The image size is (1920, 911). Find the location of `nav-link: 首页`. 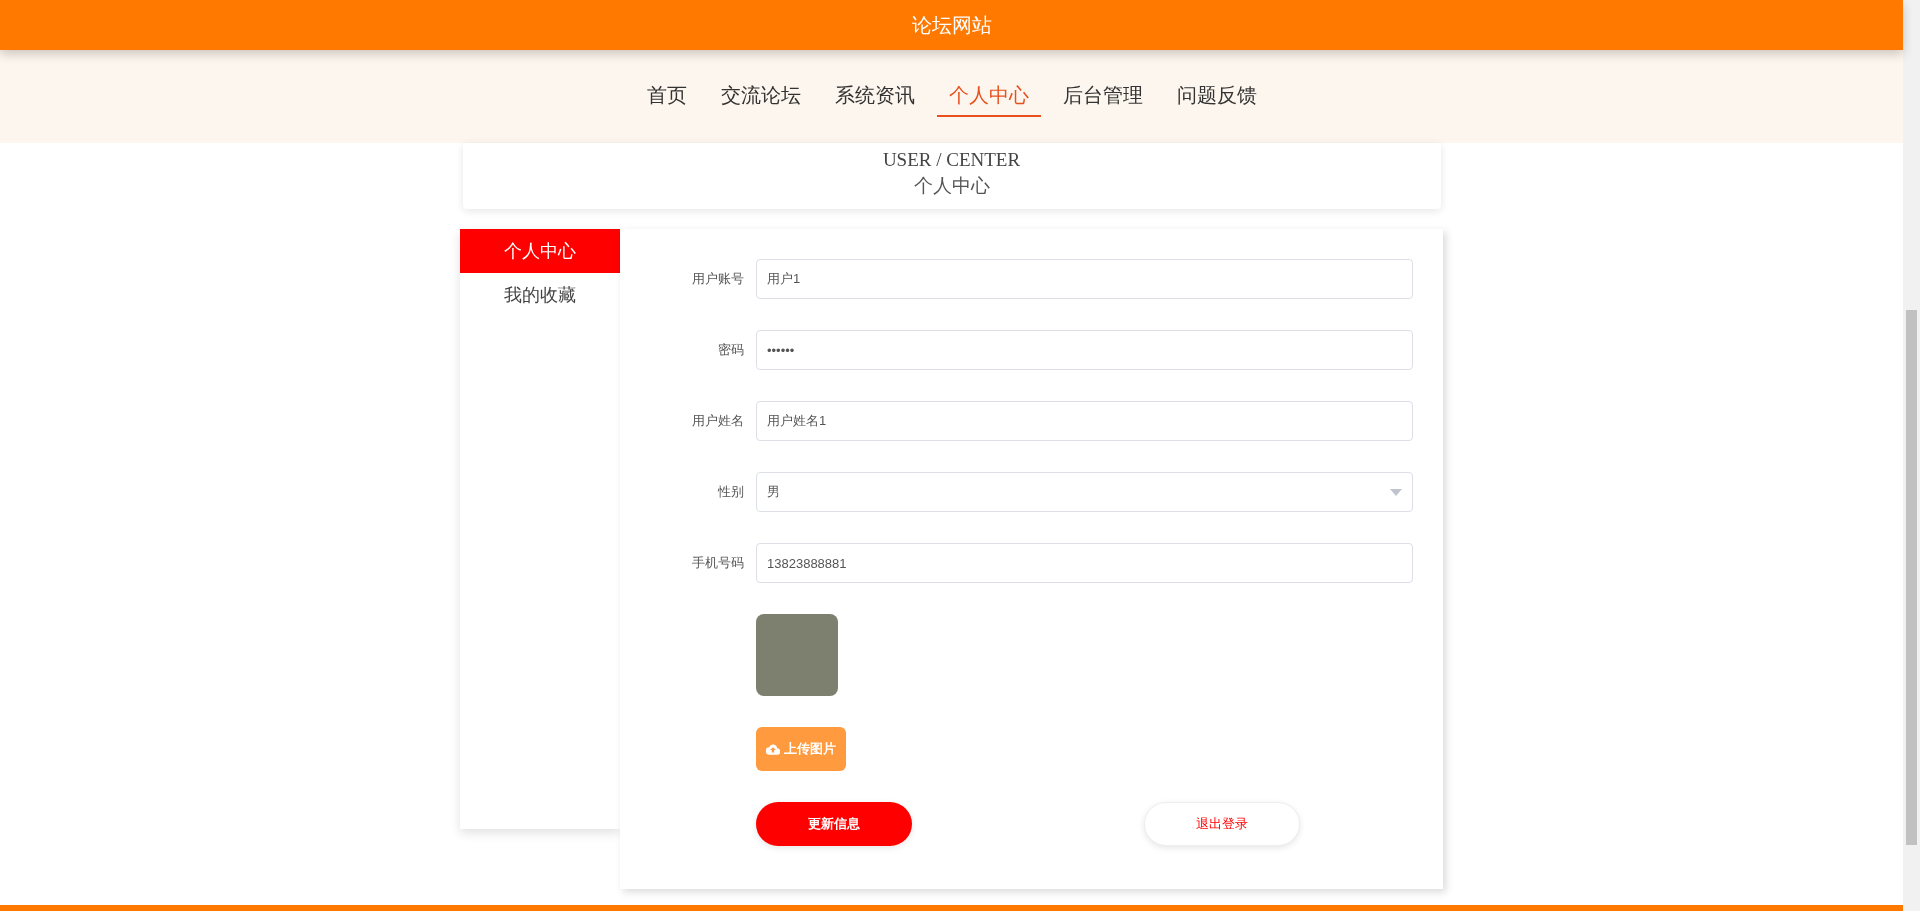

nav-link: 首页 is located at coordinates (666, 96).